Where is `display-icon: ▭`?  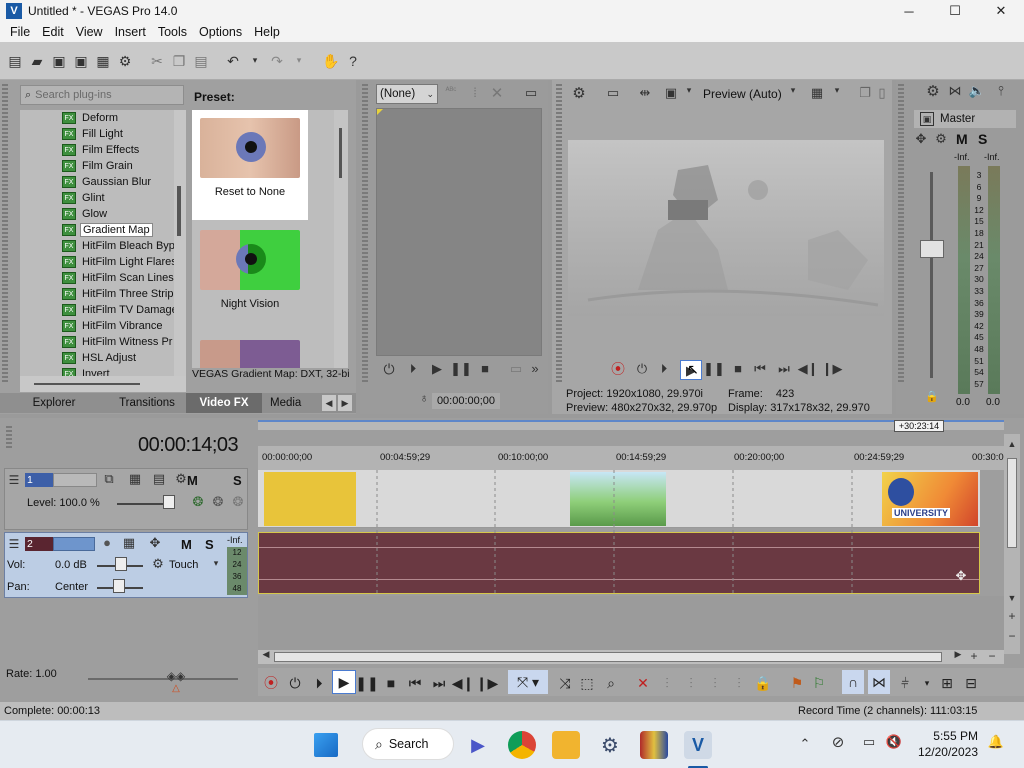 display-icon: ▭ is located at coordinates (869, 741).